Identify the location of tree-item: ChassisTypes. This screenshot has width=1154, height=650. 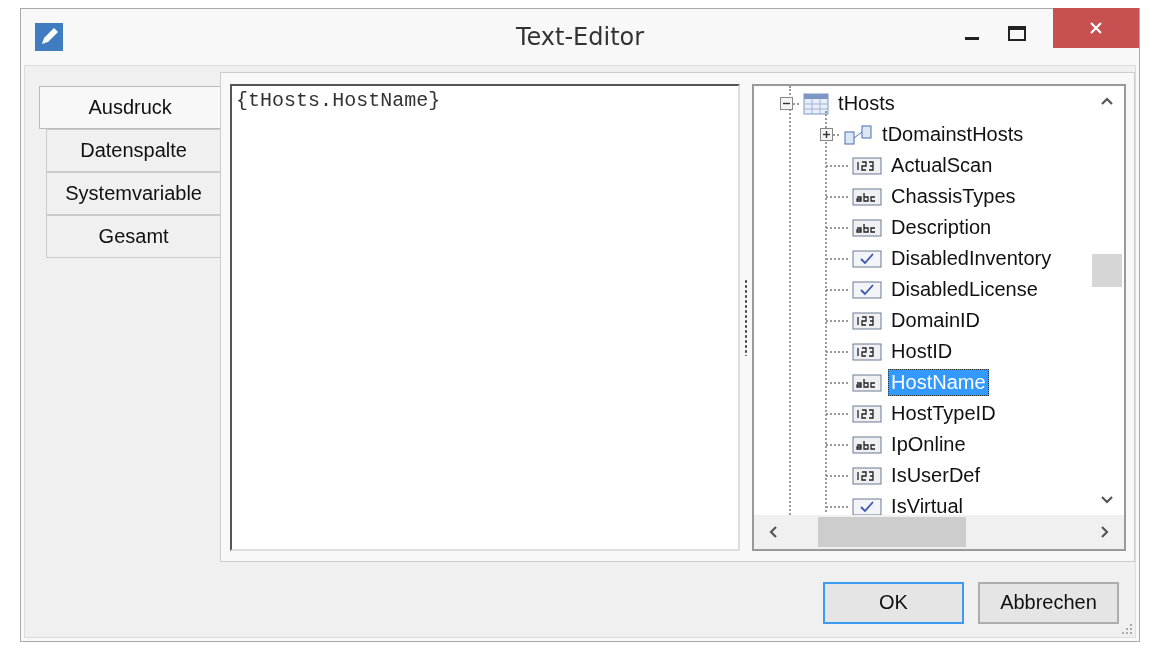
(953, 196).